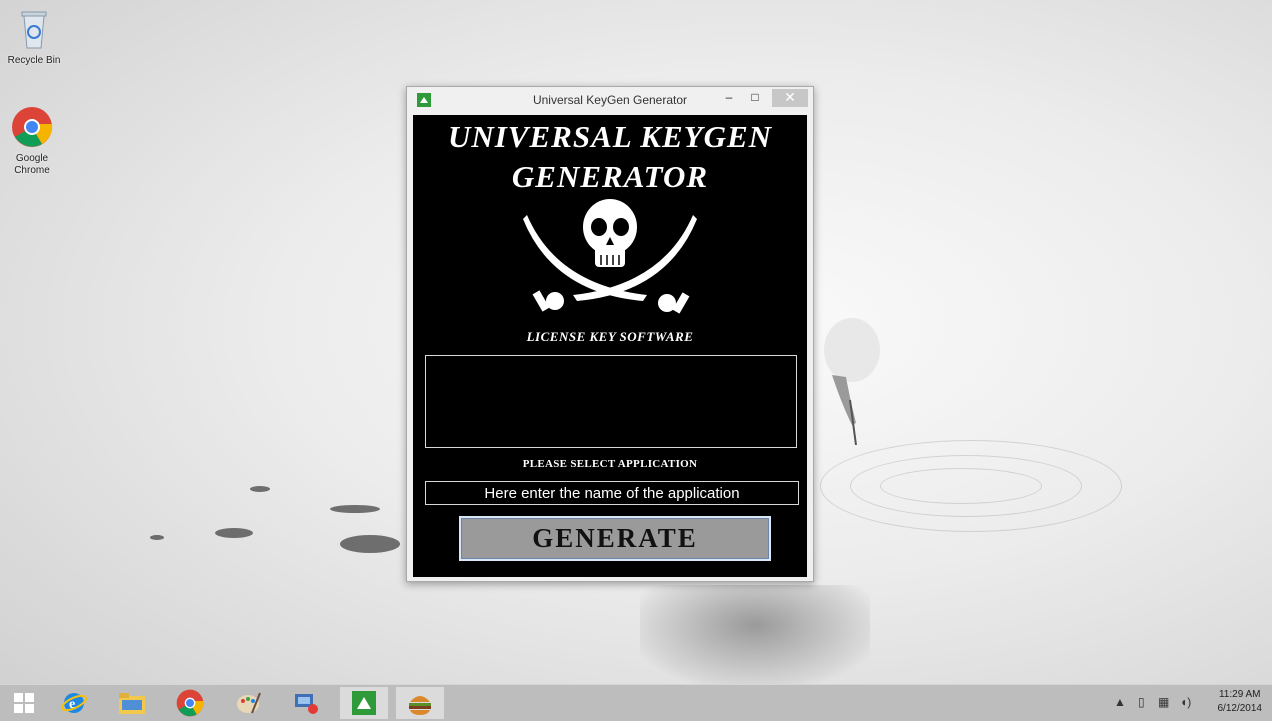 The width and height of the screenshot is (1272, 721). I want to click on taskbar-clock: 11:29 AM 6/12/2014, so click(1240, 702).